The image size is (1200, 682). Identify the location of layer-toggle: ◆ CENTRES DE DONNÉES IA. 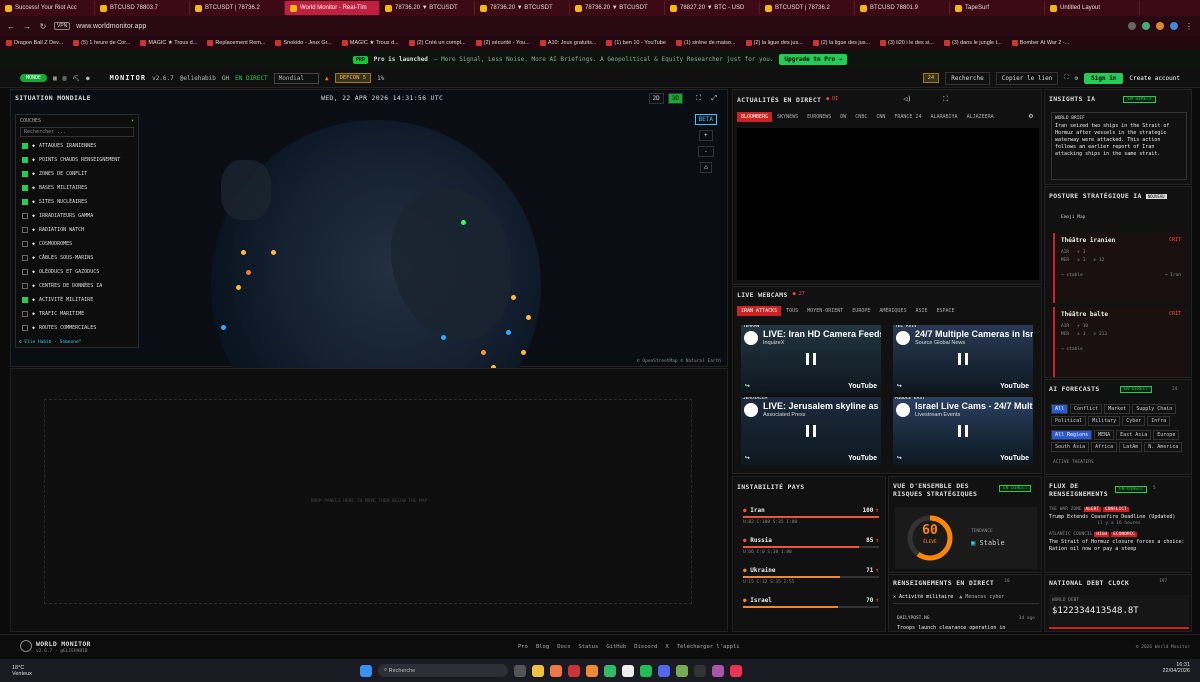
(77, 286).